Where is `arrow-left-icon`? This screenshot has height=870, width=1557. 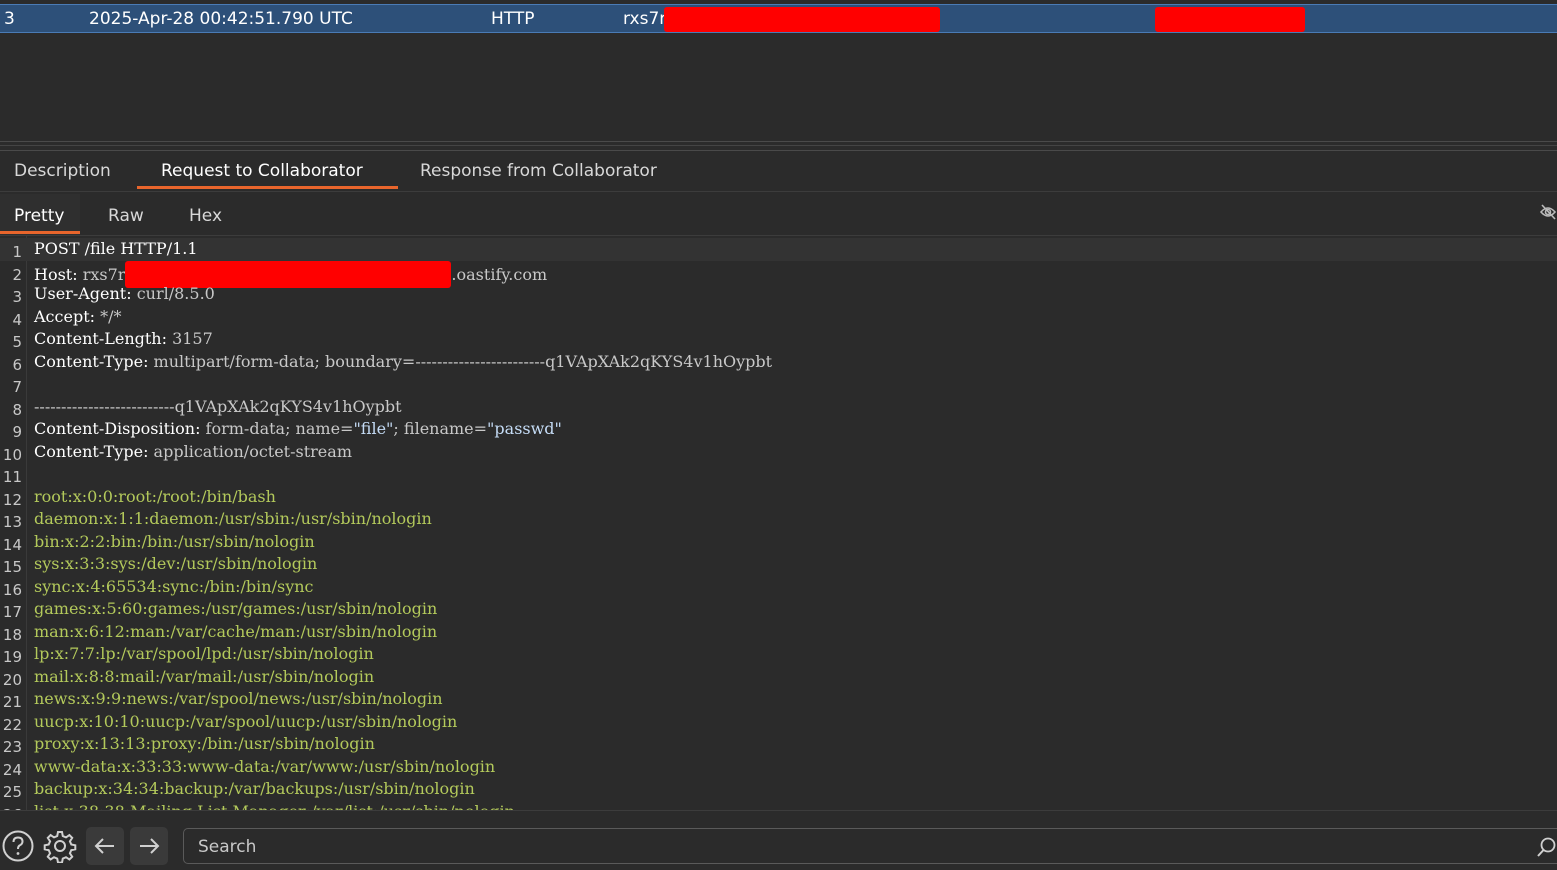
arrow-left-icon is located at coordinates (104, 846).